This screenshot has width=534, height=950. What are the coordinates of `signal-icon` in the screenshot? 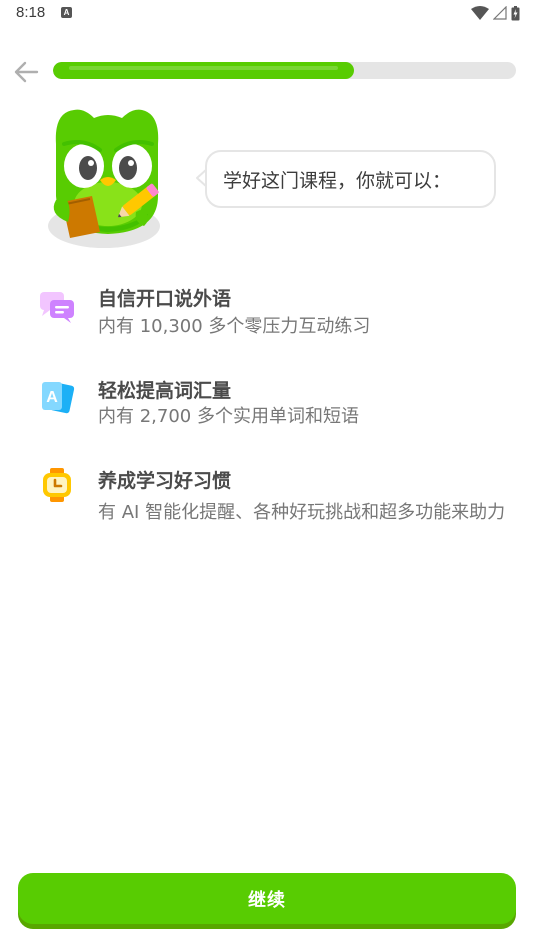 It's located at (500, 13).